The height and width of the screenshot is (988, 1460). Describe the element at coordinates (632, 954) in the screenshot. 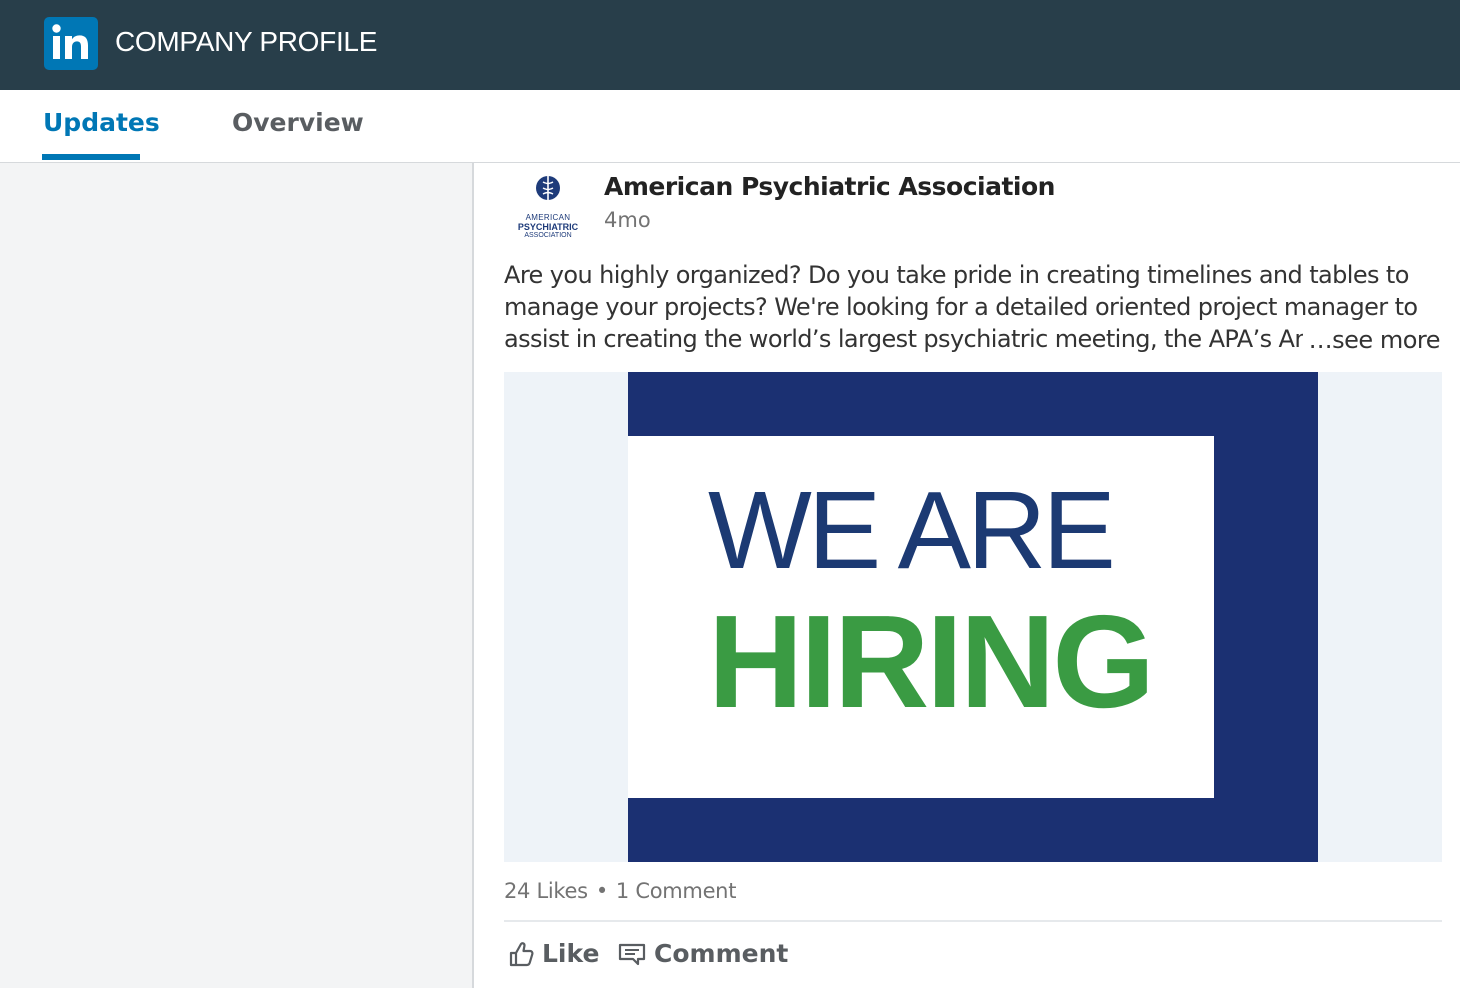

I see `comment-icon` at that location.